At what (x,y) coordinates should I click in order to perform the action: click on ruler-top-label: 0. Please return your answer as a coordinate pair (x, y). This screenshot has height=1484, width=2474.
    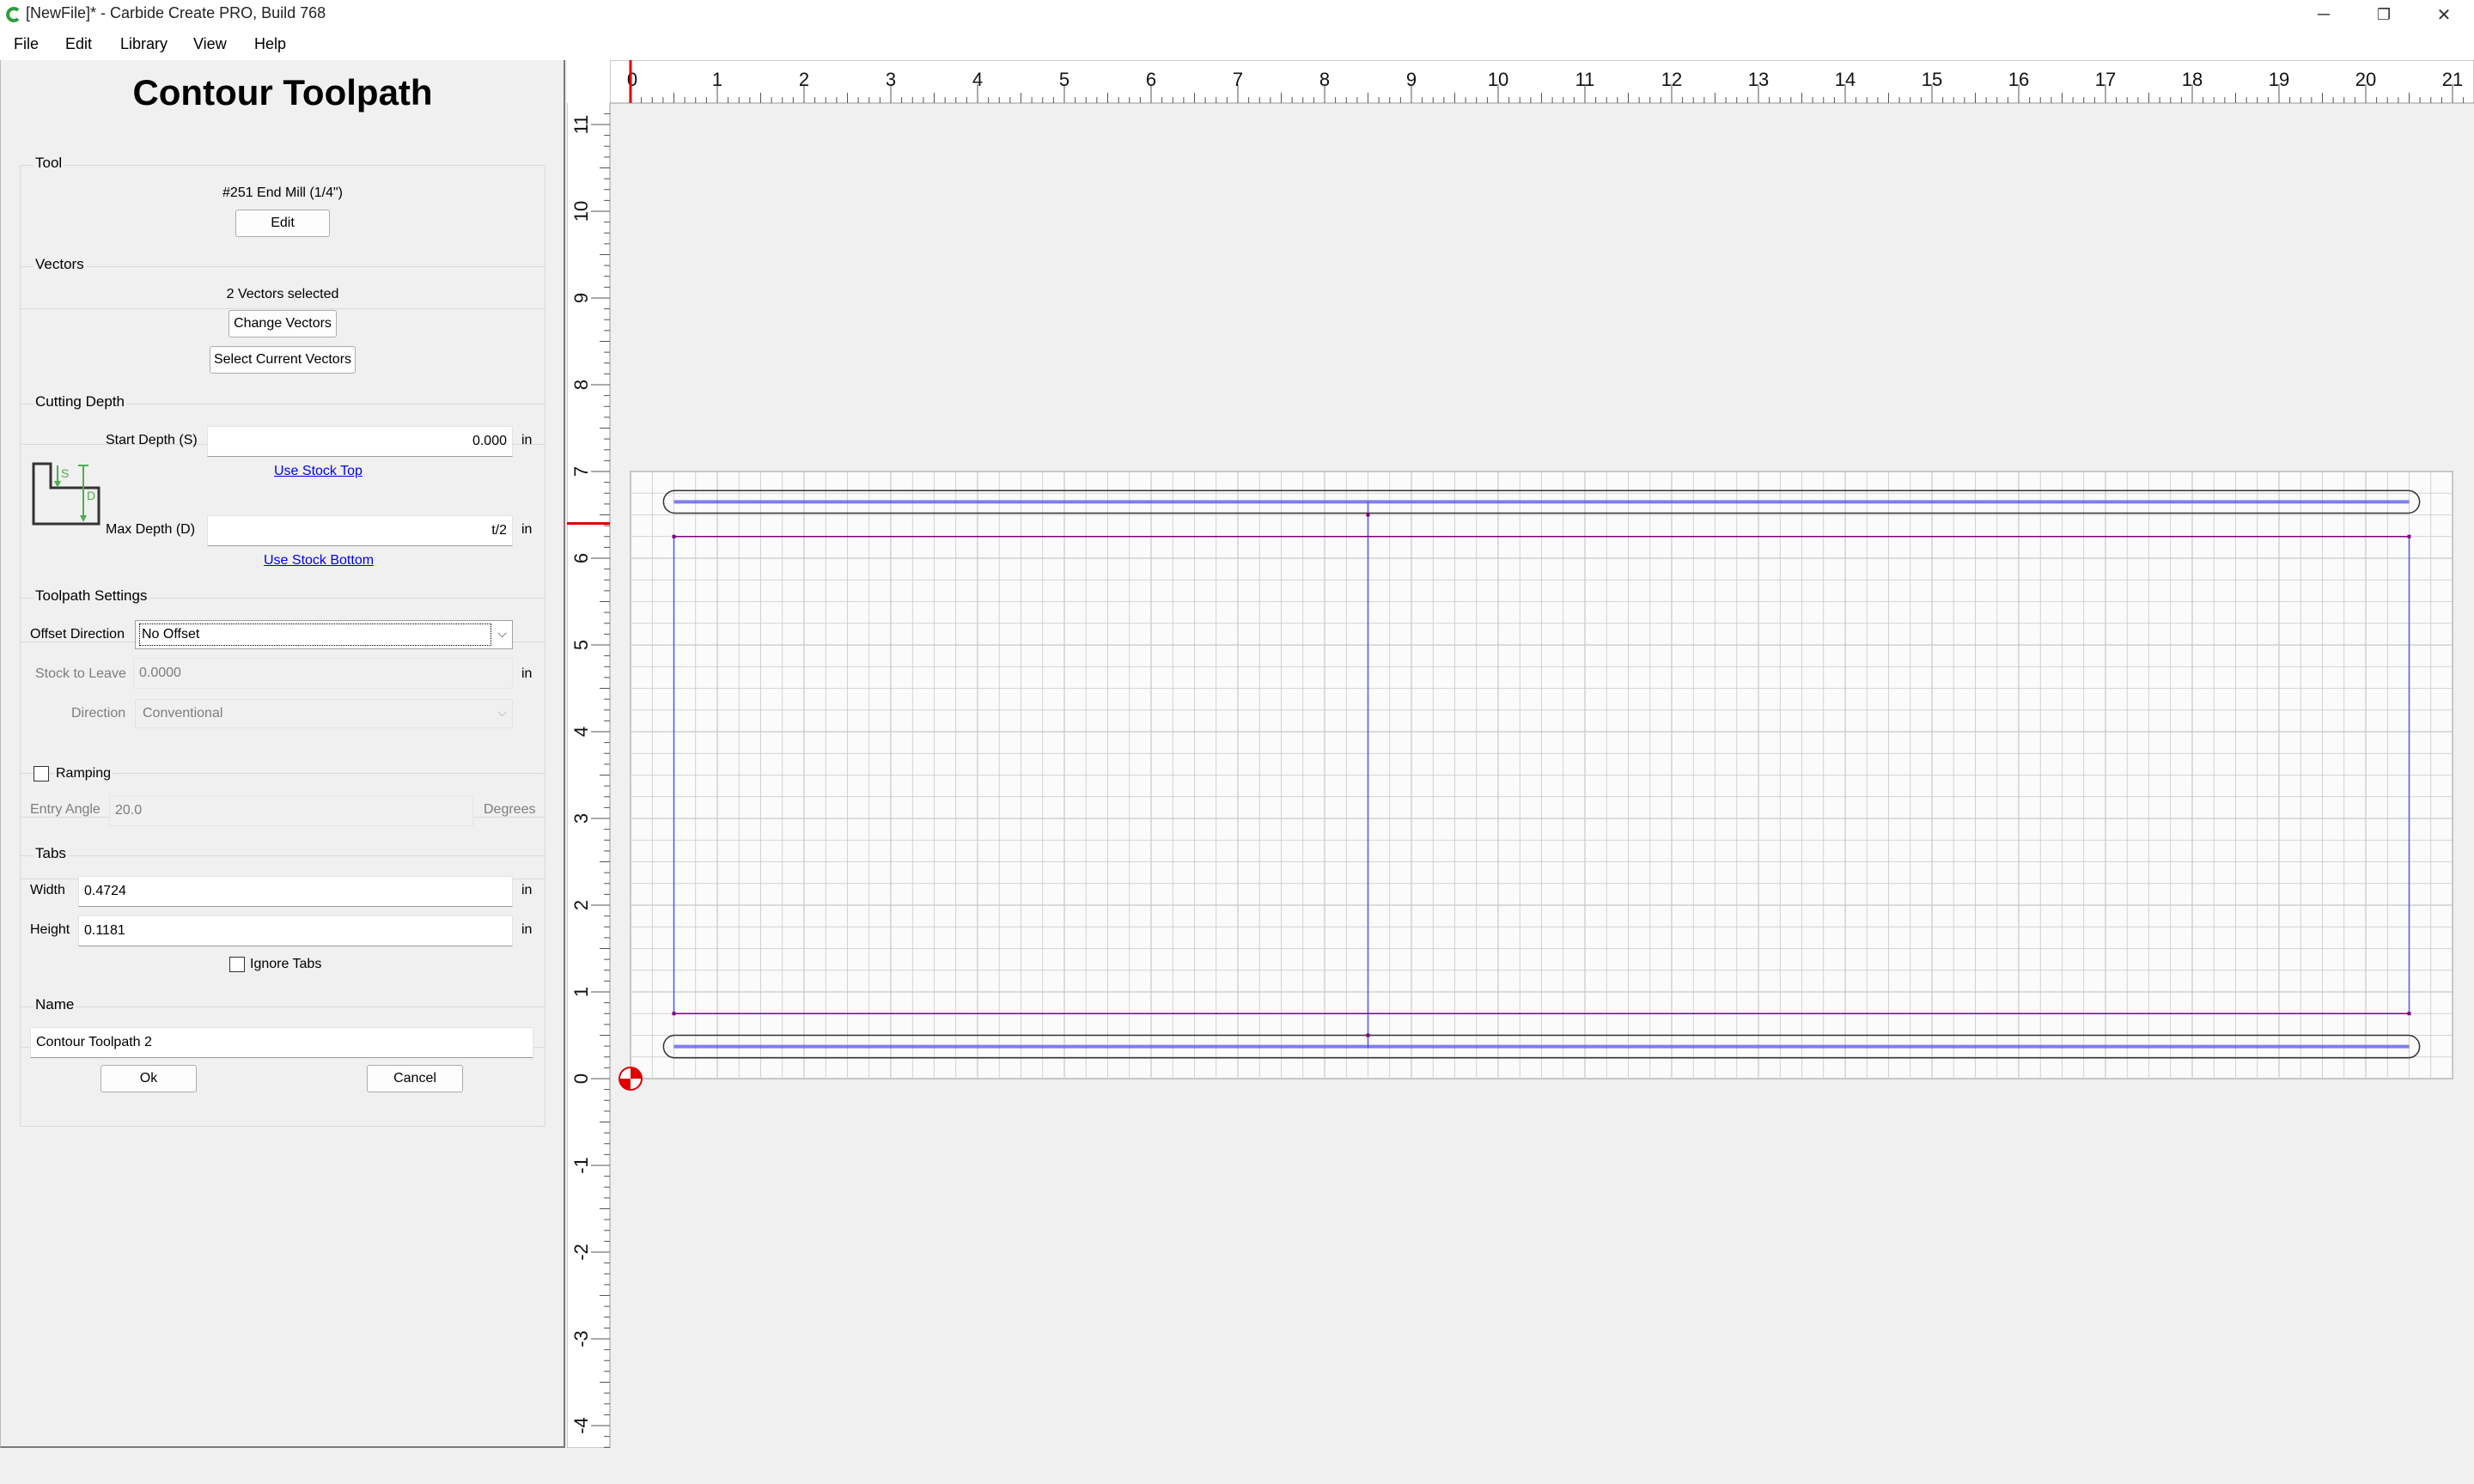
    Looking at the image, I should click on (632, 80).